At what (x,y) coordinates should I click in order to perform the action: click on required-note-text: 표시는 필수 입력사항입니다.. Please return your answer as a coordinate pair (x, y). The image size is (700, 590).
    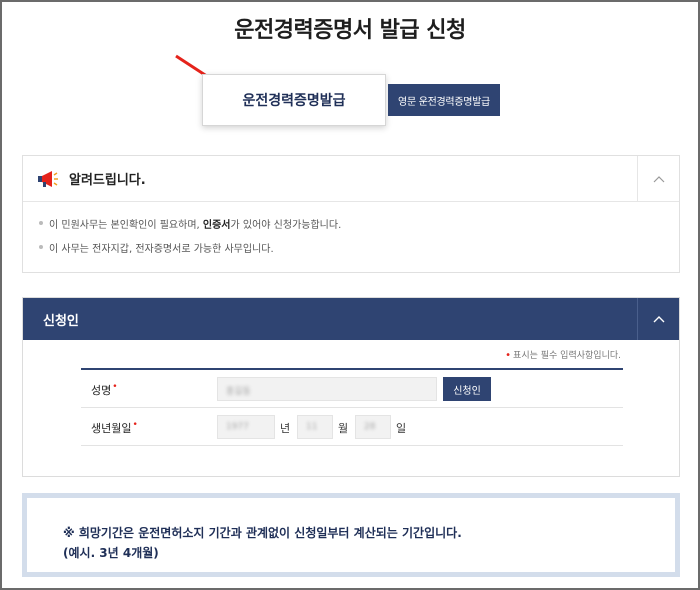
    Looking at the image, I should click on (567, 356).